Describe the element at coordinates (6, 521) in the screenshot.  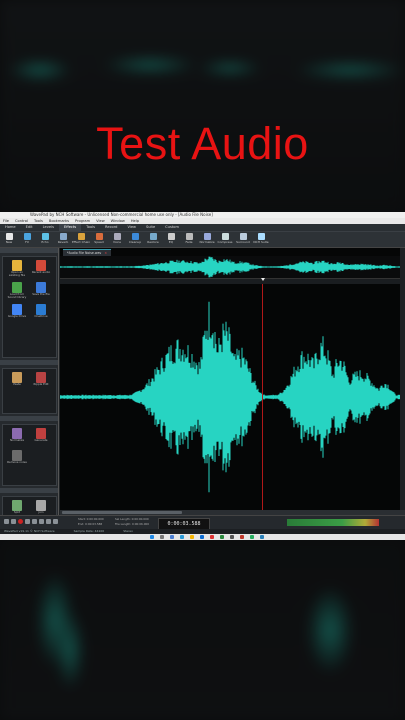
I see `go-start-icon` at that location.